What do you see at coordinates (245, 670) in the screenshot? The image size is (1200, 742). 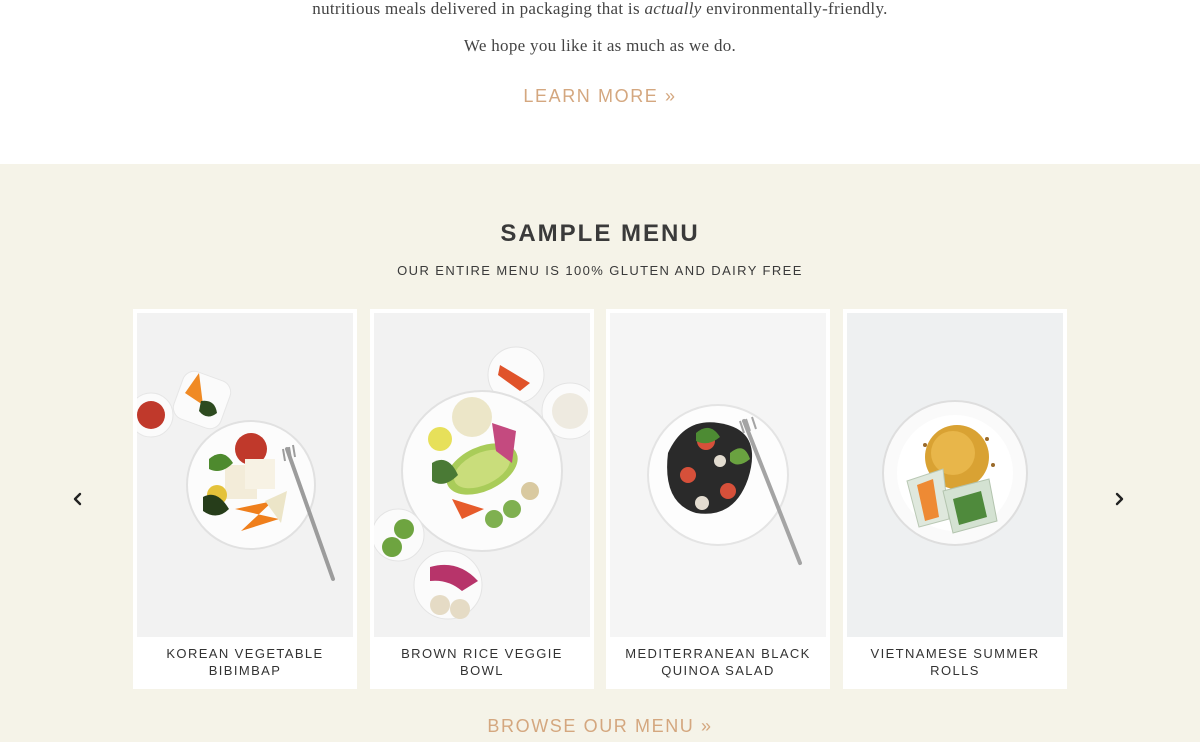 I see `menu-item-name-line: BIBIMBAP` at bounding box center [245, 670].